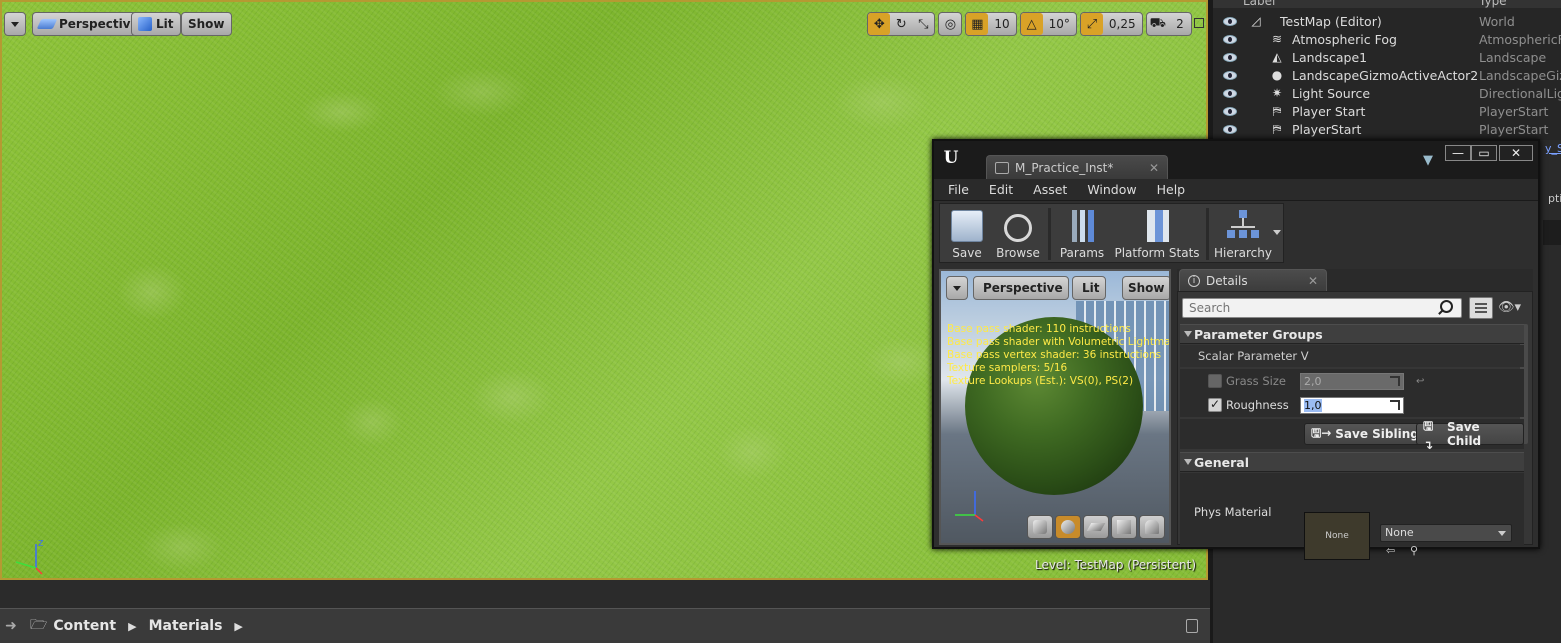  What do you see at coordinates (1171, 189) in the screenshot?
I see `menu-help: Help` at bounding box center [1171, 189].